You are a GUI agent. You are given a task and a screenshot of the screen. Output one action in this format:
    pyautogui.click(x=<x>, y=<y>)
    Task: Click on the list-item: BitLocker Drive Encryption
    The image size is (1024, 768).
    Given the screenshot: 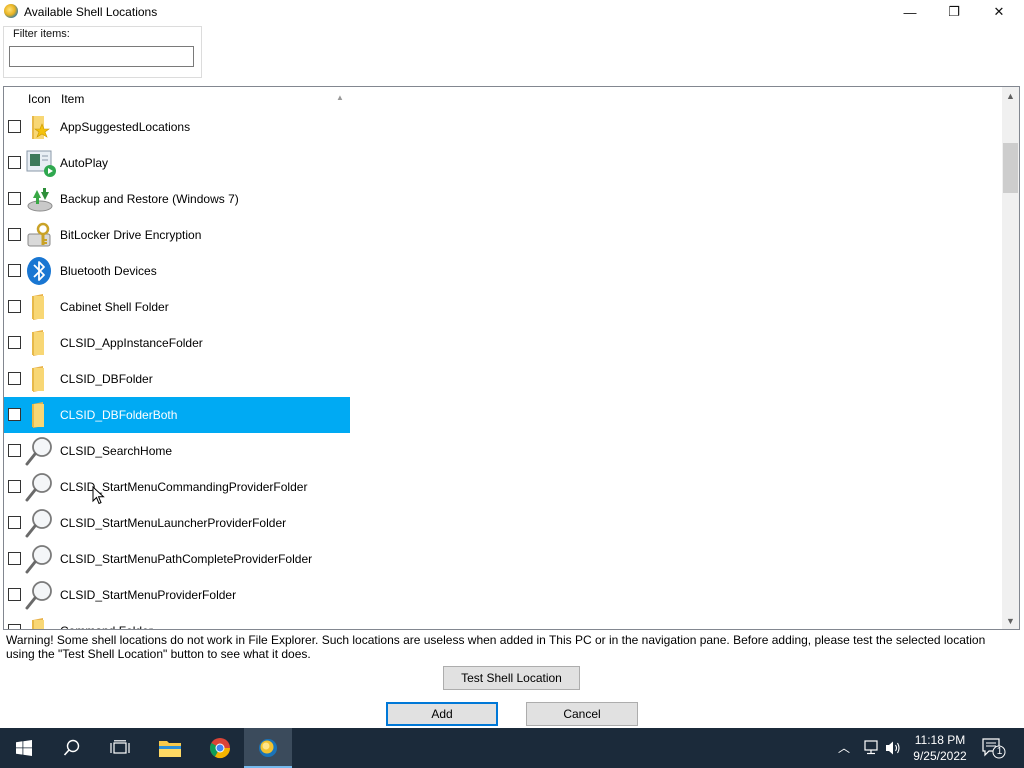 What is the action you would take?
    pyautogui.click(x=504, y=235)
    